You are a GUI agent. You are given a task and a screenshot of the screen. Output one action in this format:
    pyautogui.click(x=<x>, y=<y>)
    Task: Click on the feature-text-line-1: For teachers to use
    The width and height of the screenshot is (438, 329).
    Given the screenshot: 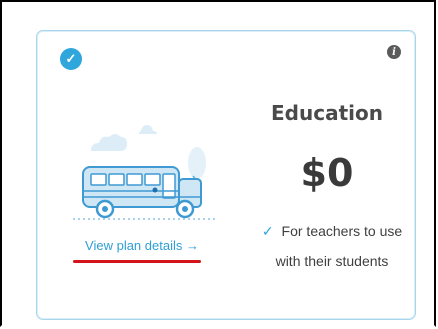 What is the action you would take?
    pyautogui.click(x=342, y=231)
    